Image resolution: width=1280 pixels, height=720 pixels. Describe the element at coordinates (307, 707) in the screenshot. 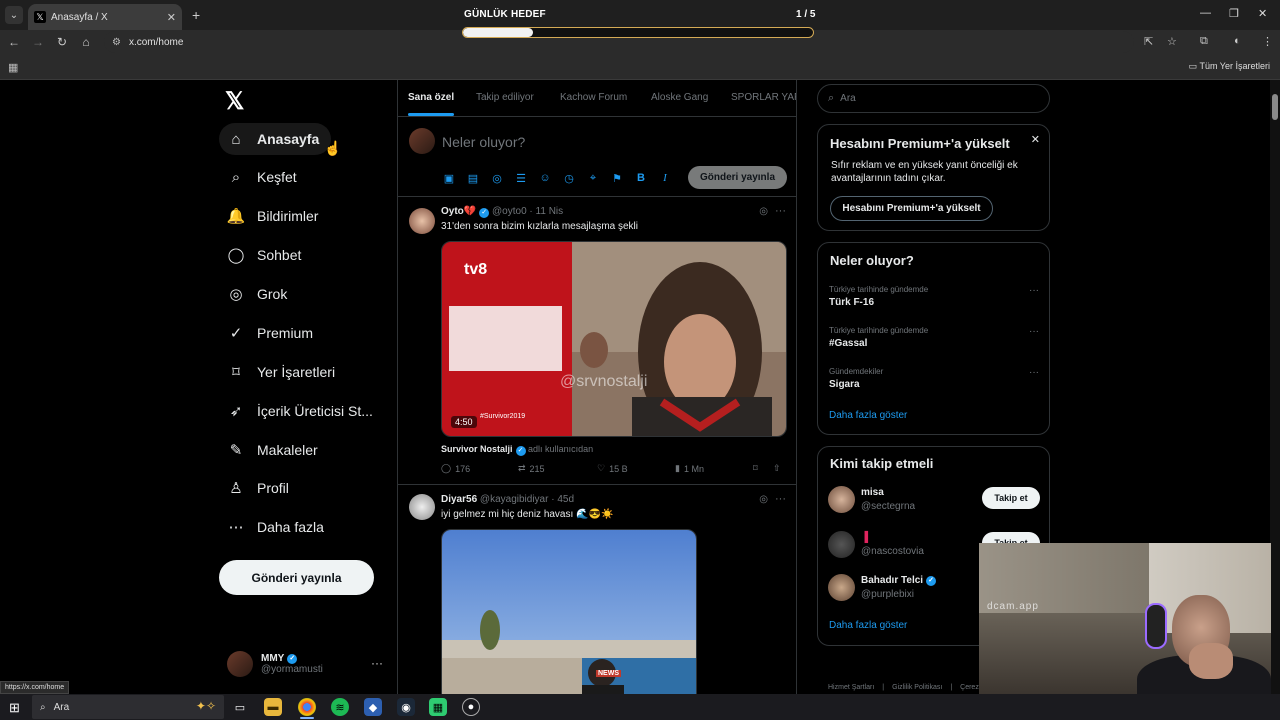

I see `chrome-icon` at that location.